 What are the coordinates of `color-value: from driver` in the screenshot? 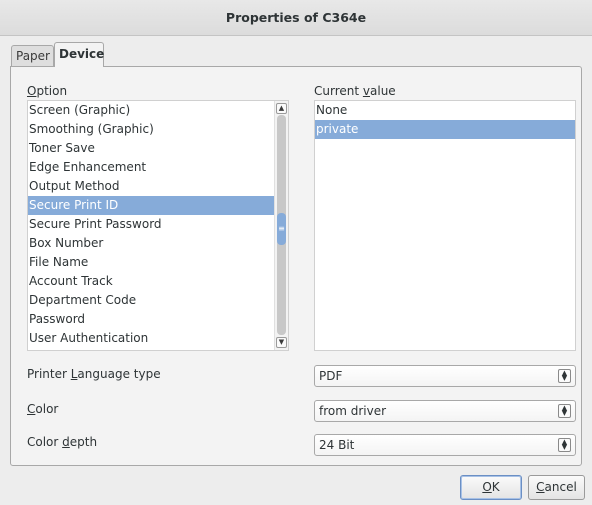 It's located at (353, 411).